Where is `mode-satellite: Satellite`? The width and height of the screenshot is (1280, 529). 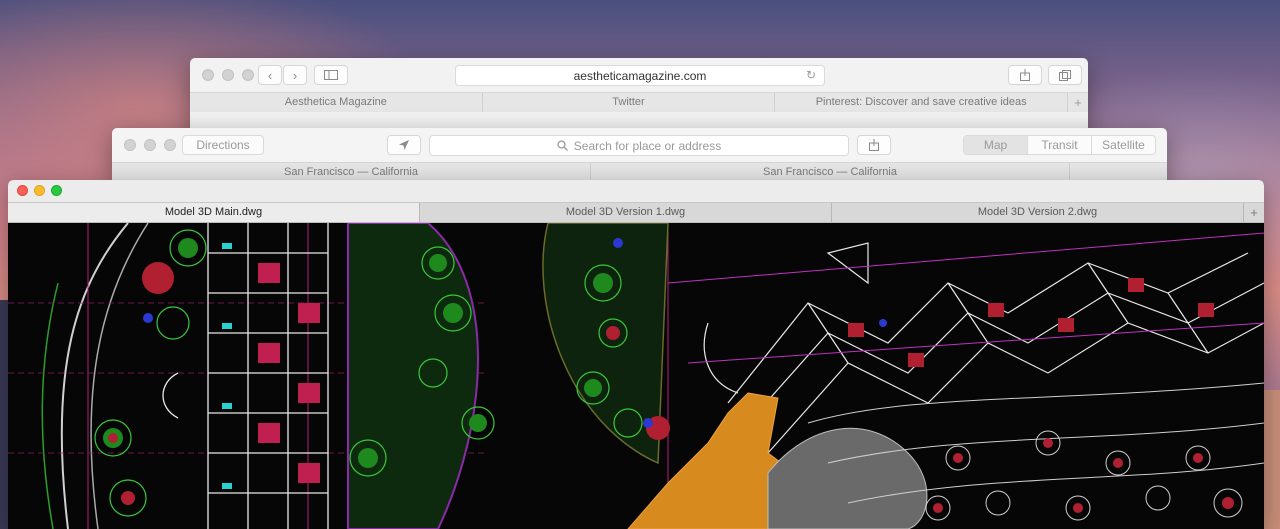 mode-satellite: Satellite is located at coordinates (1123, 145).